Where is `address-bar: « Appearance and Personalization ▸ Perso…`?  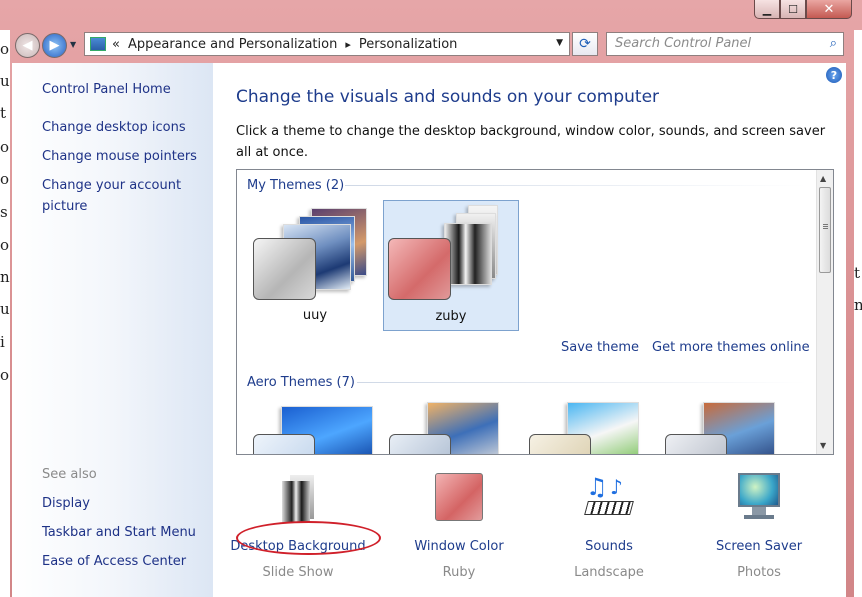
address-bar: « Appearance and Personalization ▸ Perso… is located at coordinates (327, 44).